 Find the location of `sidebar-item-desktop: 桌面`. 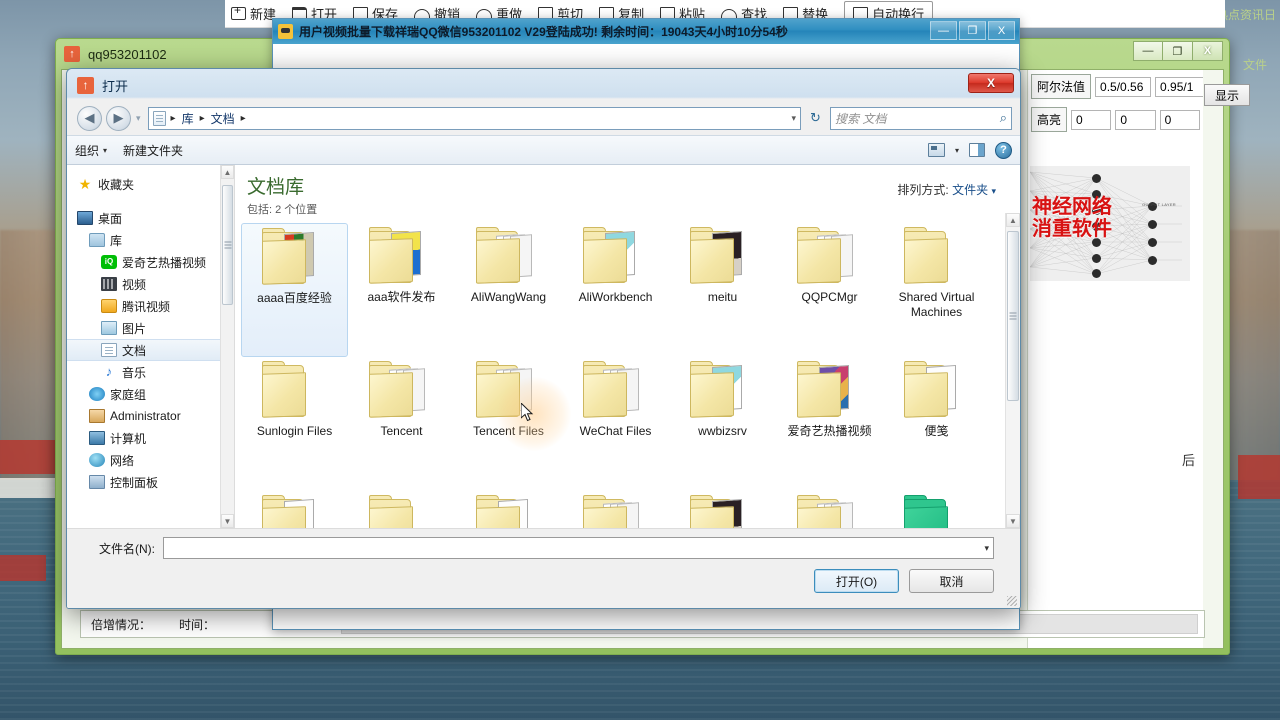

sidebar-item-desktop: 桌面 is located at coordinates (150, 218).